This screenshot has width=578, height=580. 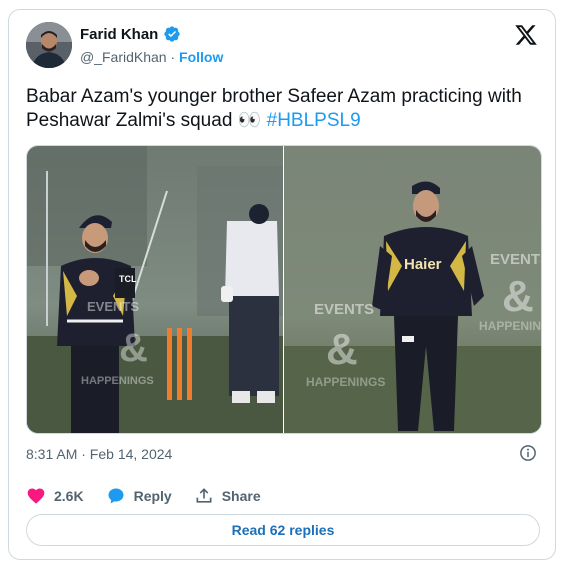 What do you see at coordinates (528, 453) in the screenshot?
I see `info-icon` at bounding box center [528, 453].